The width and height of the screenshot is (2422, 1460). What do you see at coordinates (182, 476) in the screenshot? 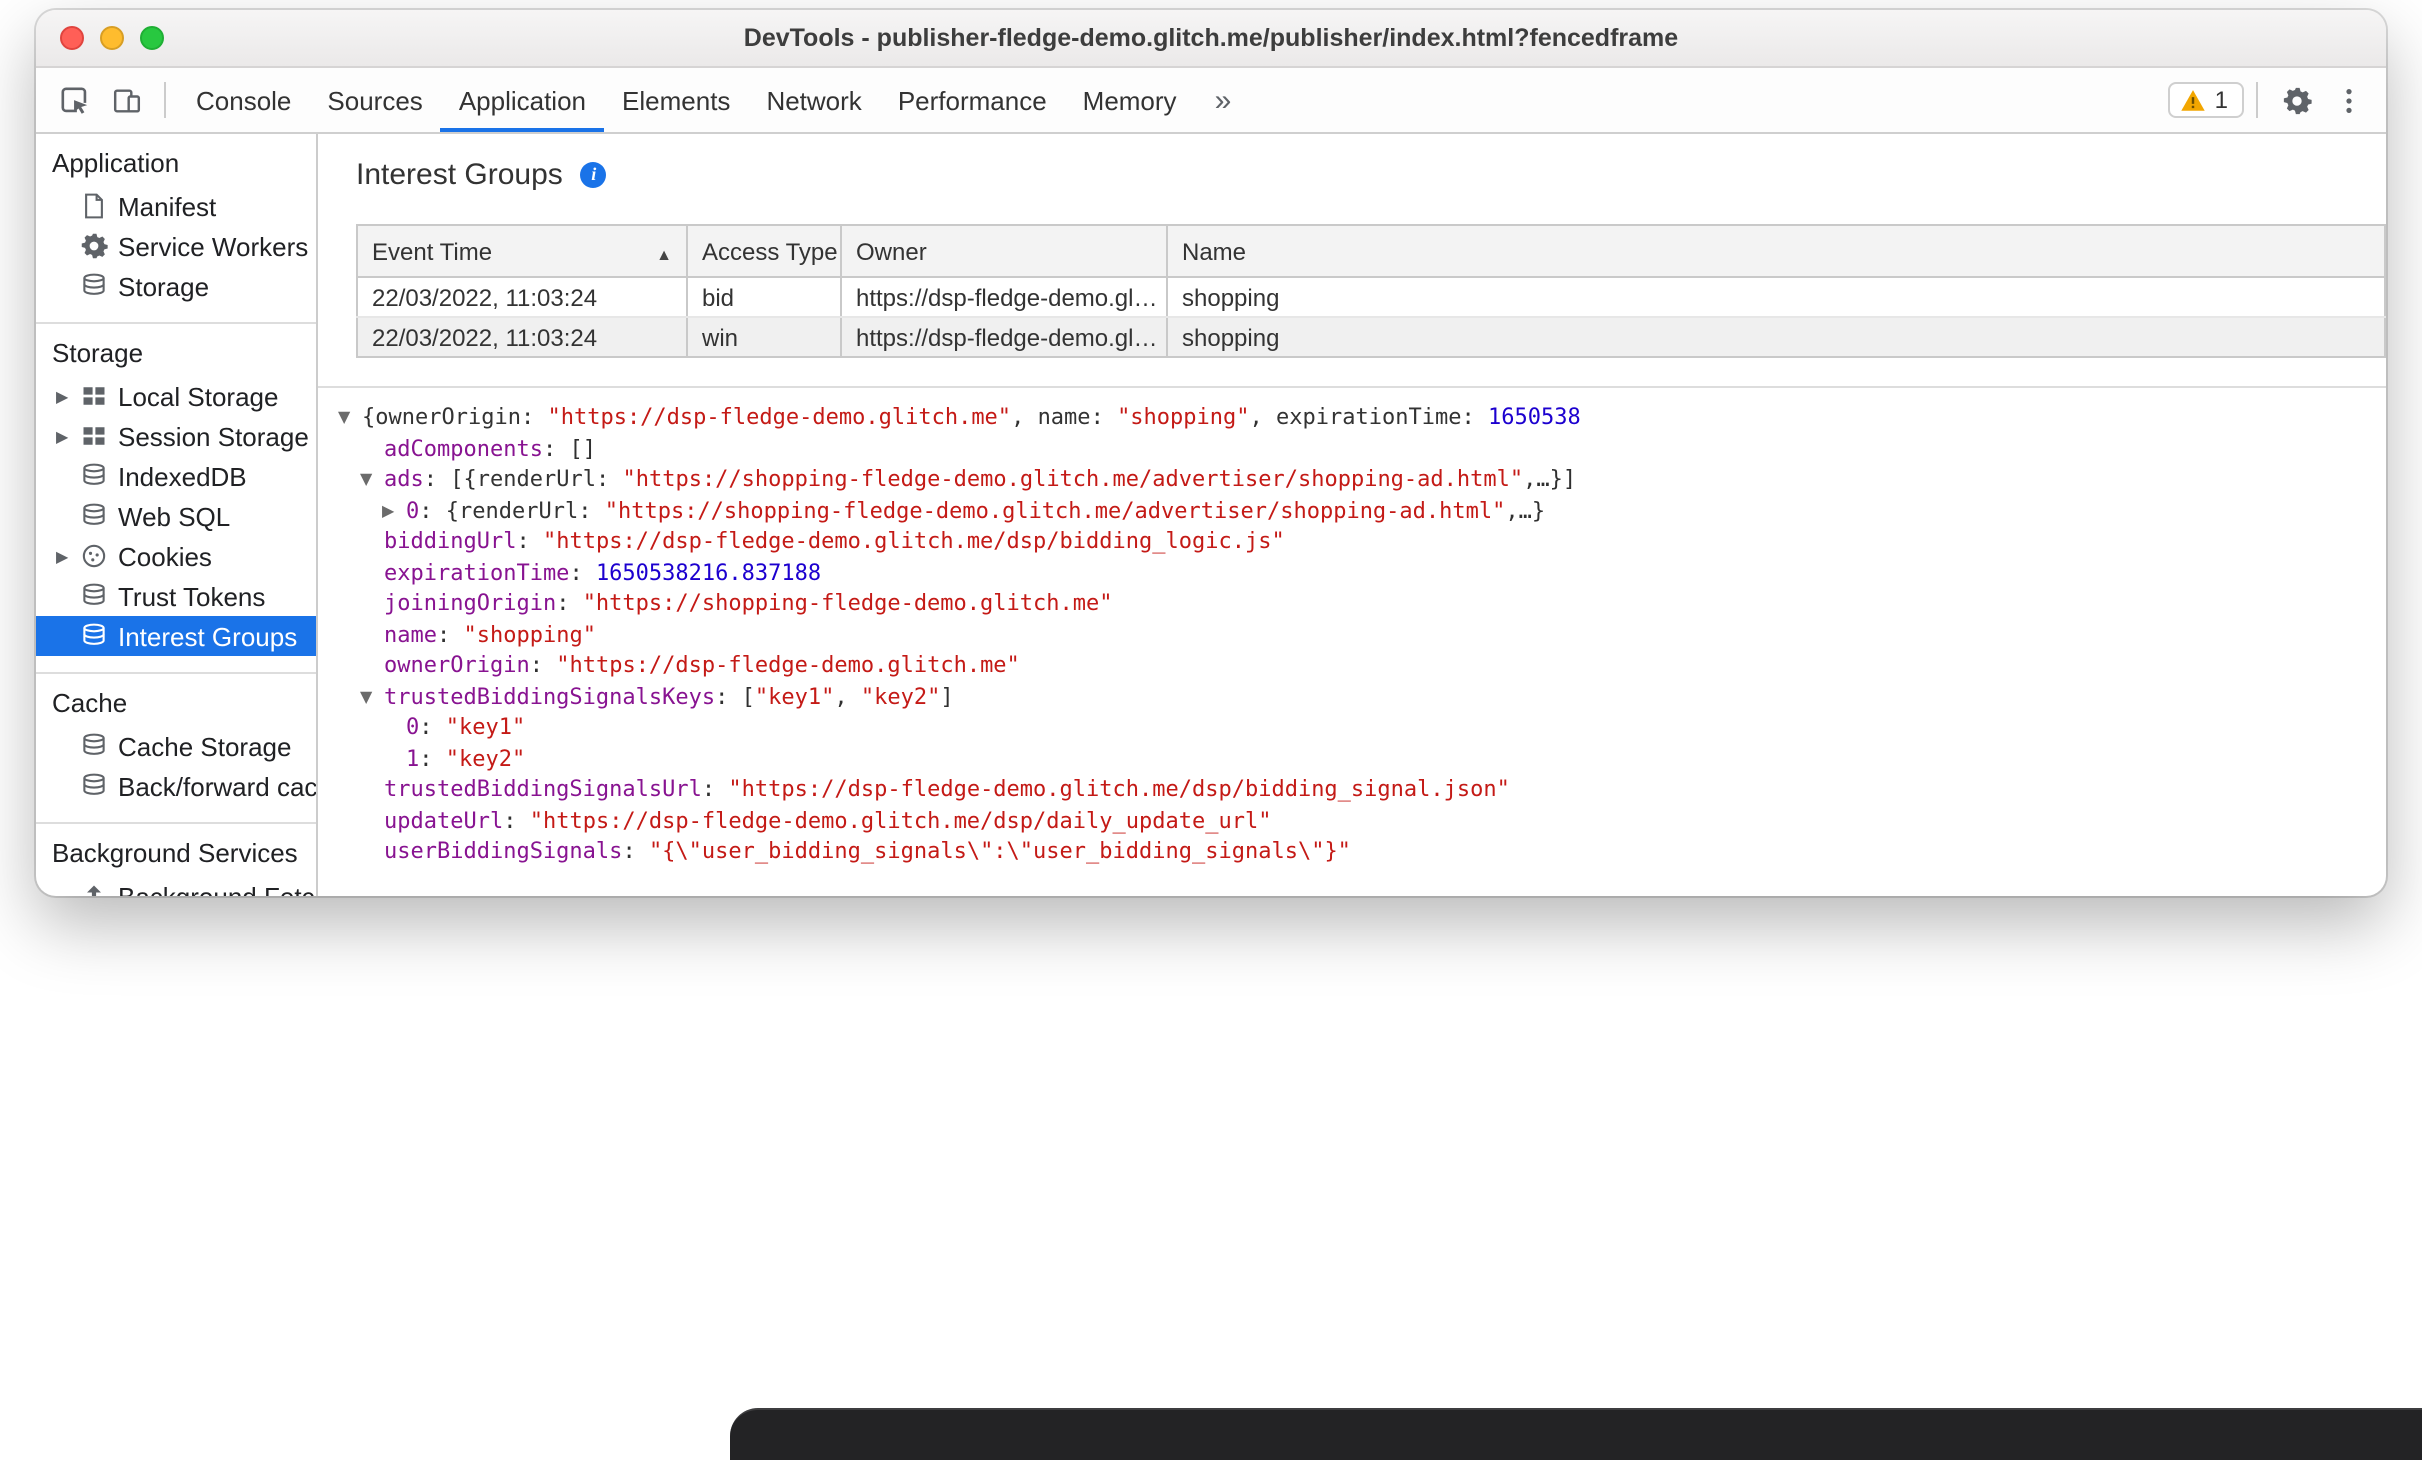
I see `sidebar-item-label: IndexedDB` at bounding box center [182, 476].